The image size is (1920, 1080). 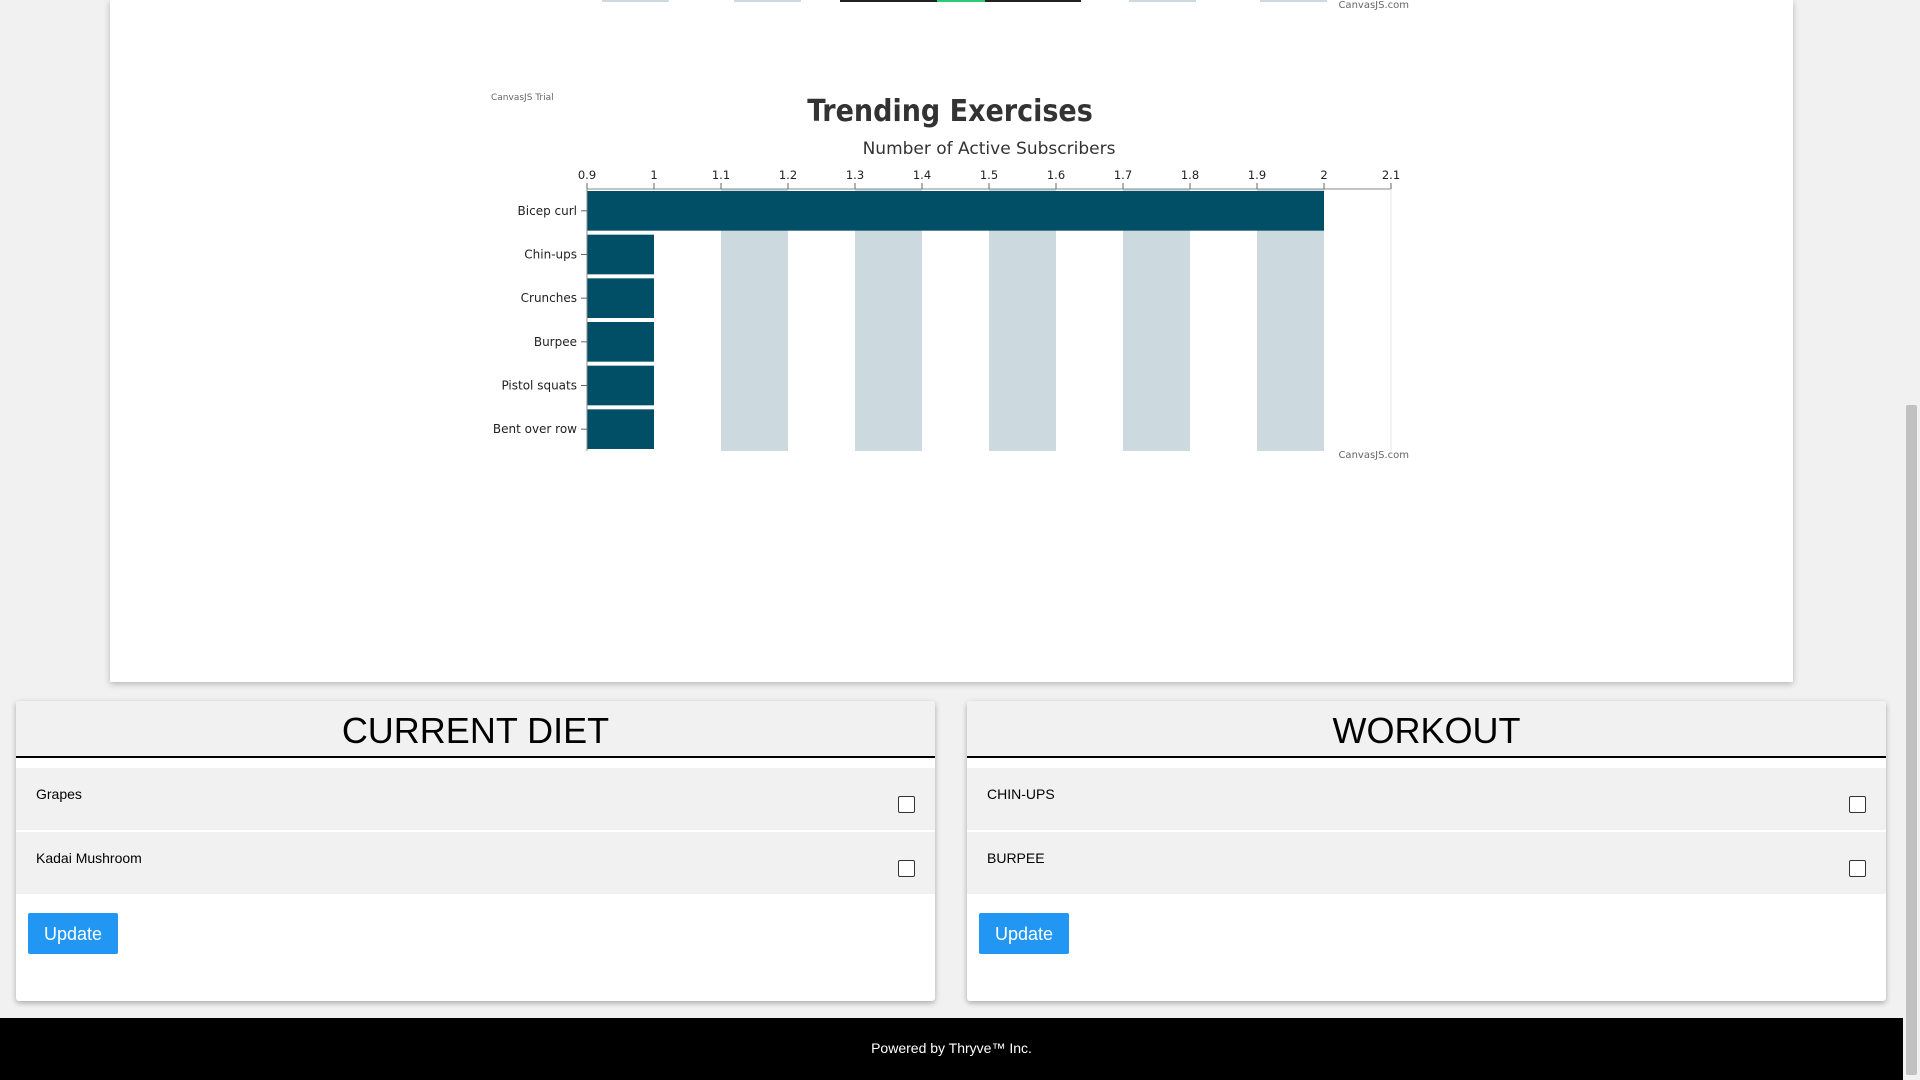 I want to click on footer-text: Powered by Thryve™ Inc., so click(x=951, y=1048).